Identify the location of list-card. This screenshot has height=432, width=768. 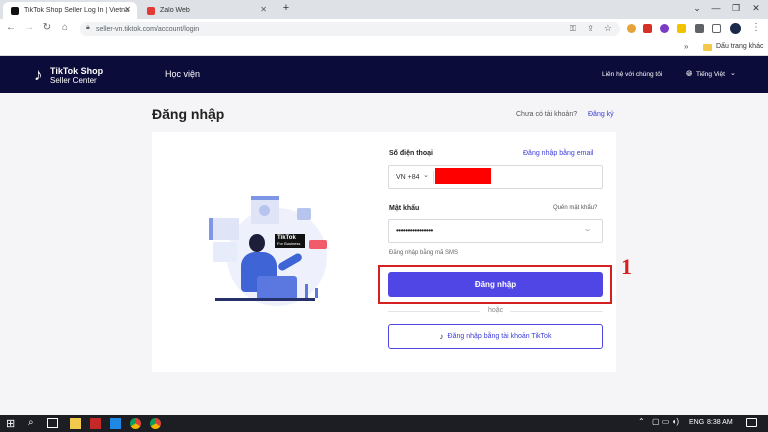
(224, 229).